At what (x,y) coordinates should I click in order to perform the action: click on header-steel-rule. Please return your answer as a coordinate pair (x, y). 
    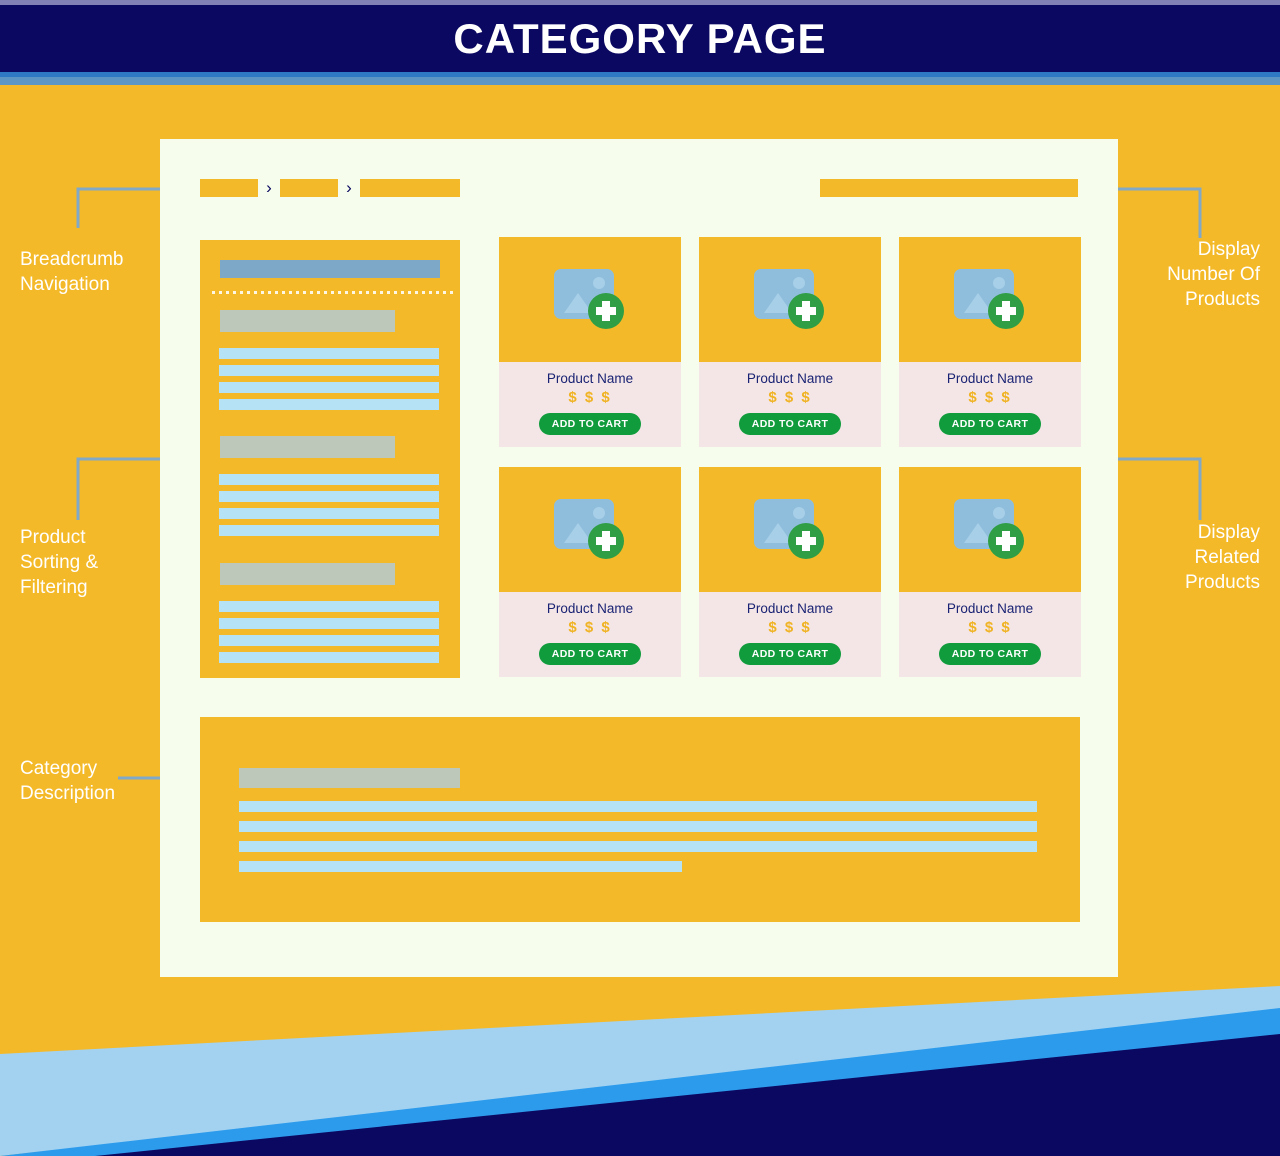
    Looking at the image, I should click on (640, 81).